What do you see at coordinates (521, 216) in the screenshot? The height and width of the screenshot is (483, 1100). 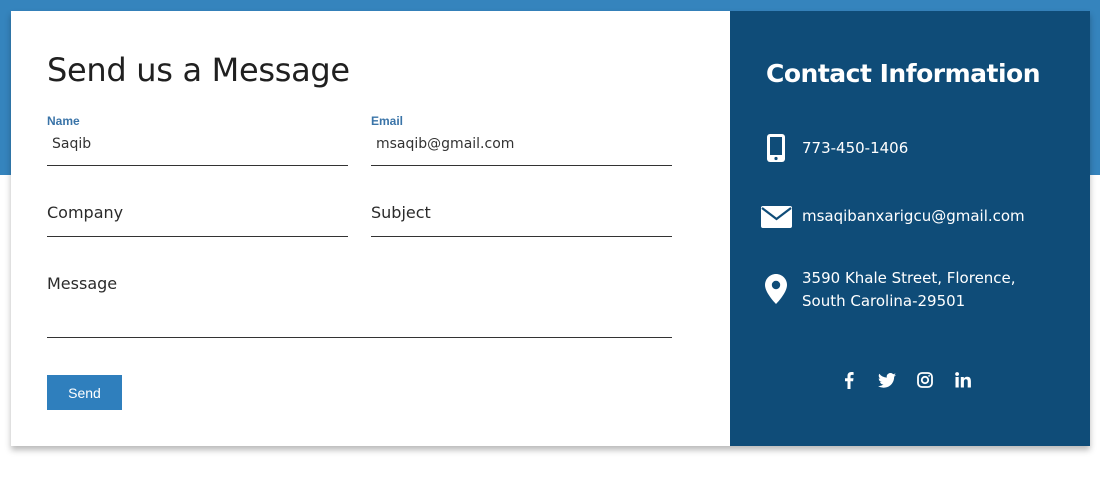 I see `subject-field: Subject` at bounding box center [521, 216].